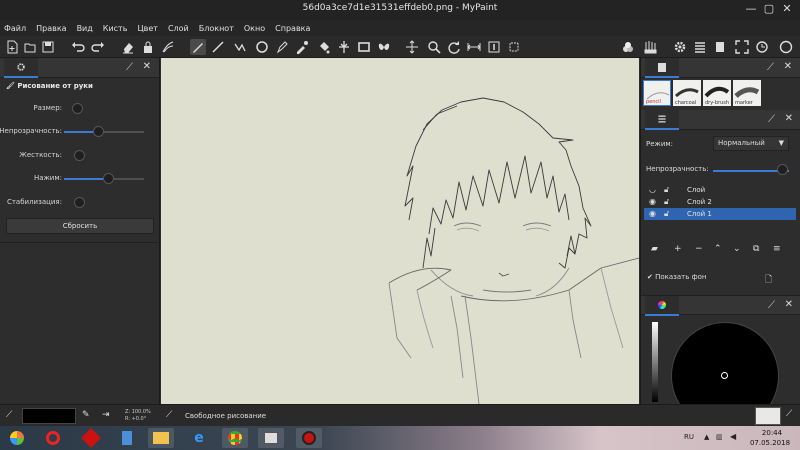 The height and width of the screenshot is (450, 800). What do you see at coordinates (720, 47) in the screenshot?
I see `scratchpad-icon` at bounding box center [720, 47].